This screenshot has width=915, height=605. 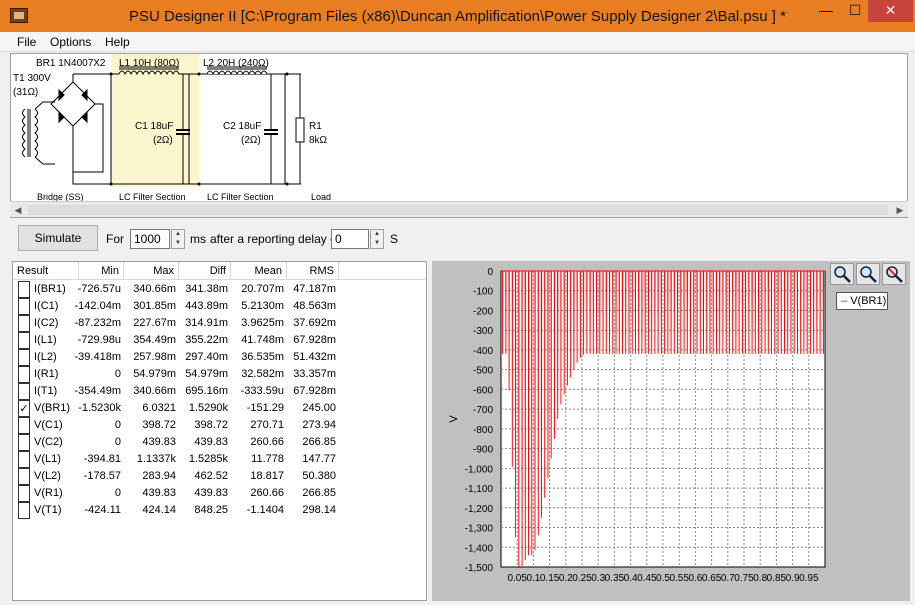 I want to click on zoom-out-button, so click(x=868, y=274).